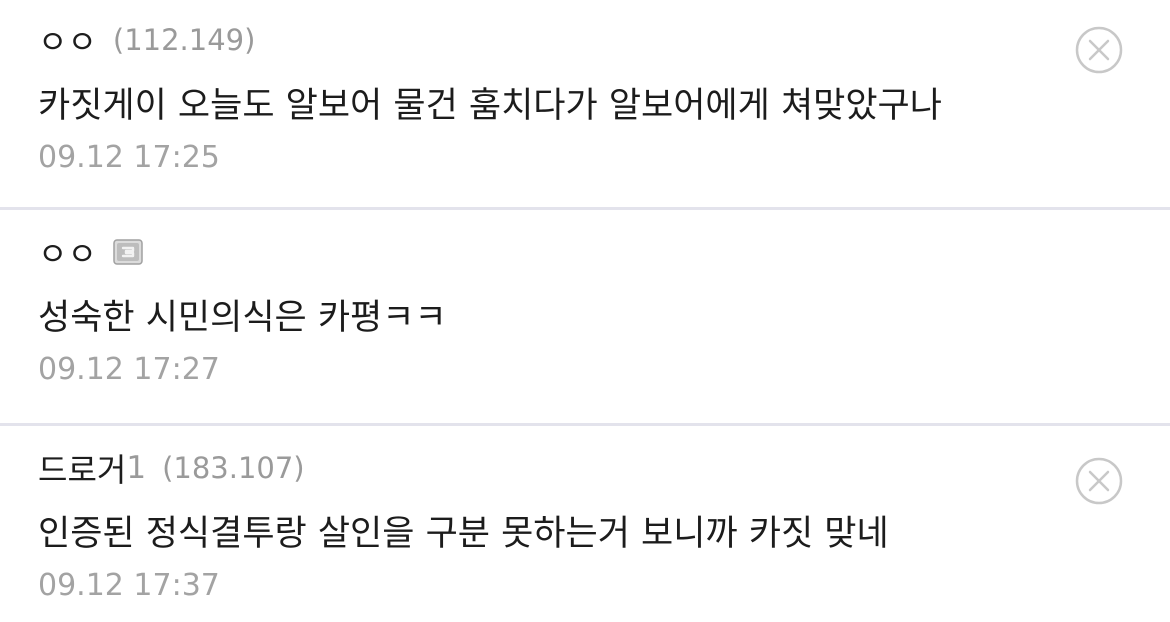  What do you see at coordinates (129, 157) in the screenshot?
I see `comment-timestamp: 09.12 17:25` at bounding box center [129, 157].